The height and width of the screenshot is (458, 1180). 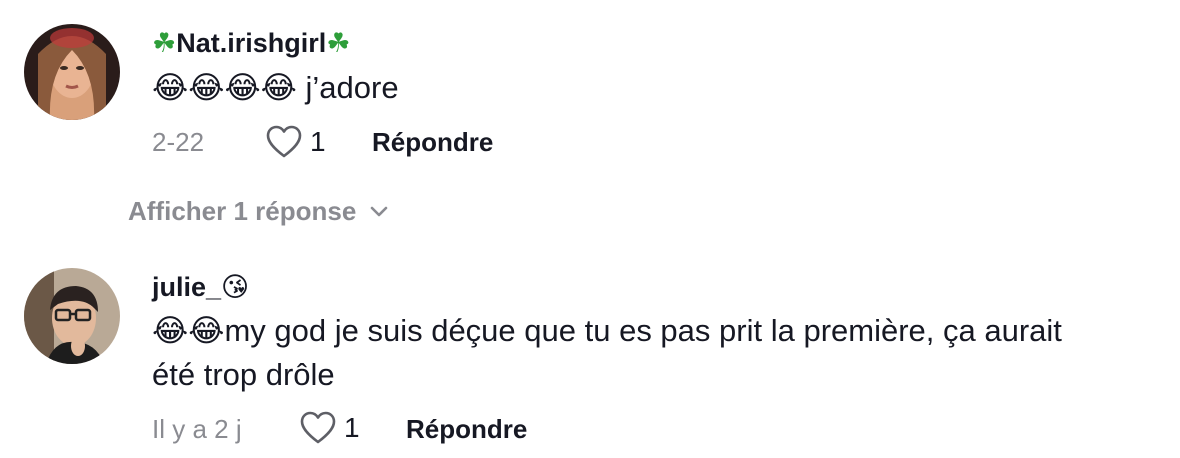 I want to click on chevron-down-icon, so click(x=379, y=211).